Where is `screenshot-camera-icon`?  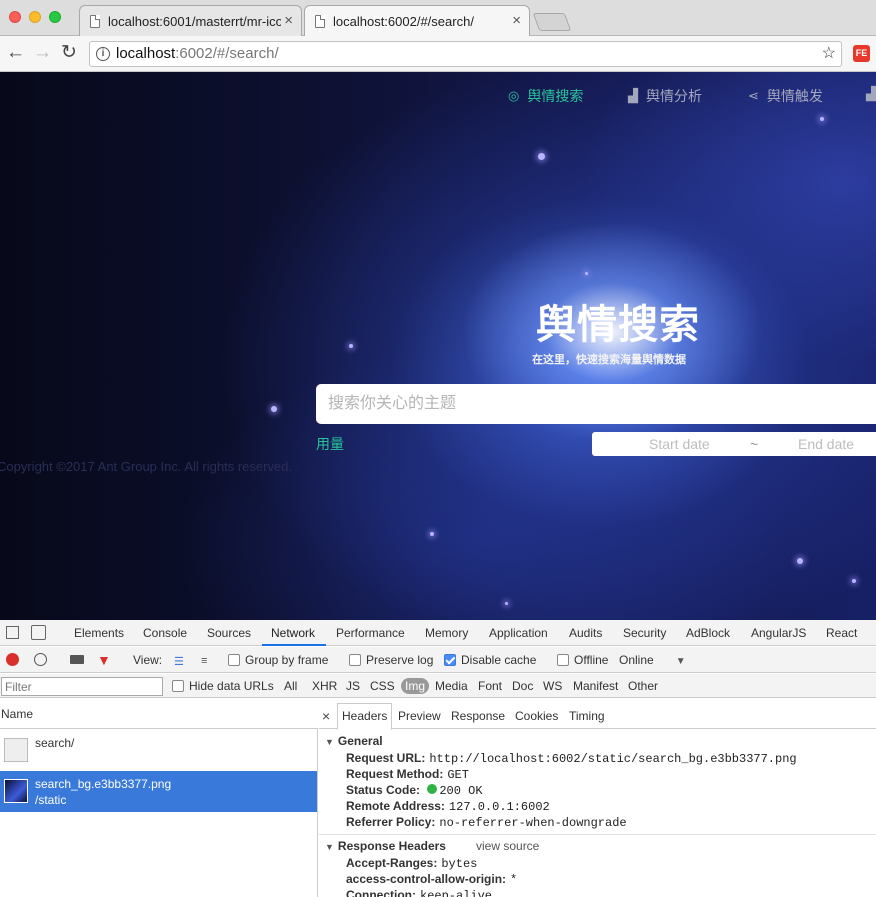 screenshot-camera-icon is located at coordinates (77, 659).